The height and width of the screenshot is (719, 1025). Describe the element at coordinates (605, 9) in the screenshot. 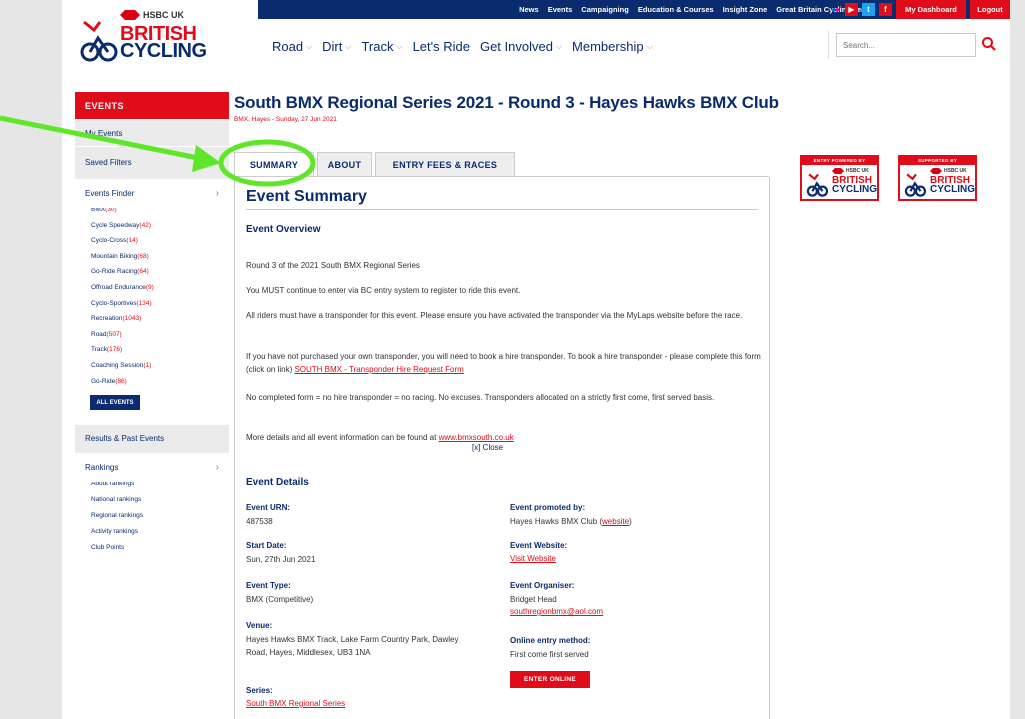

I see `top-link-campaigning: Campaigning` at that location.